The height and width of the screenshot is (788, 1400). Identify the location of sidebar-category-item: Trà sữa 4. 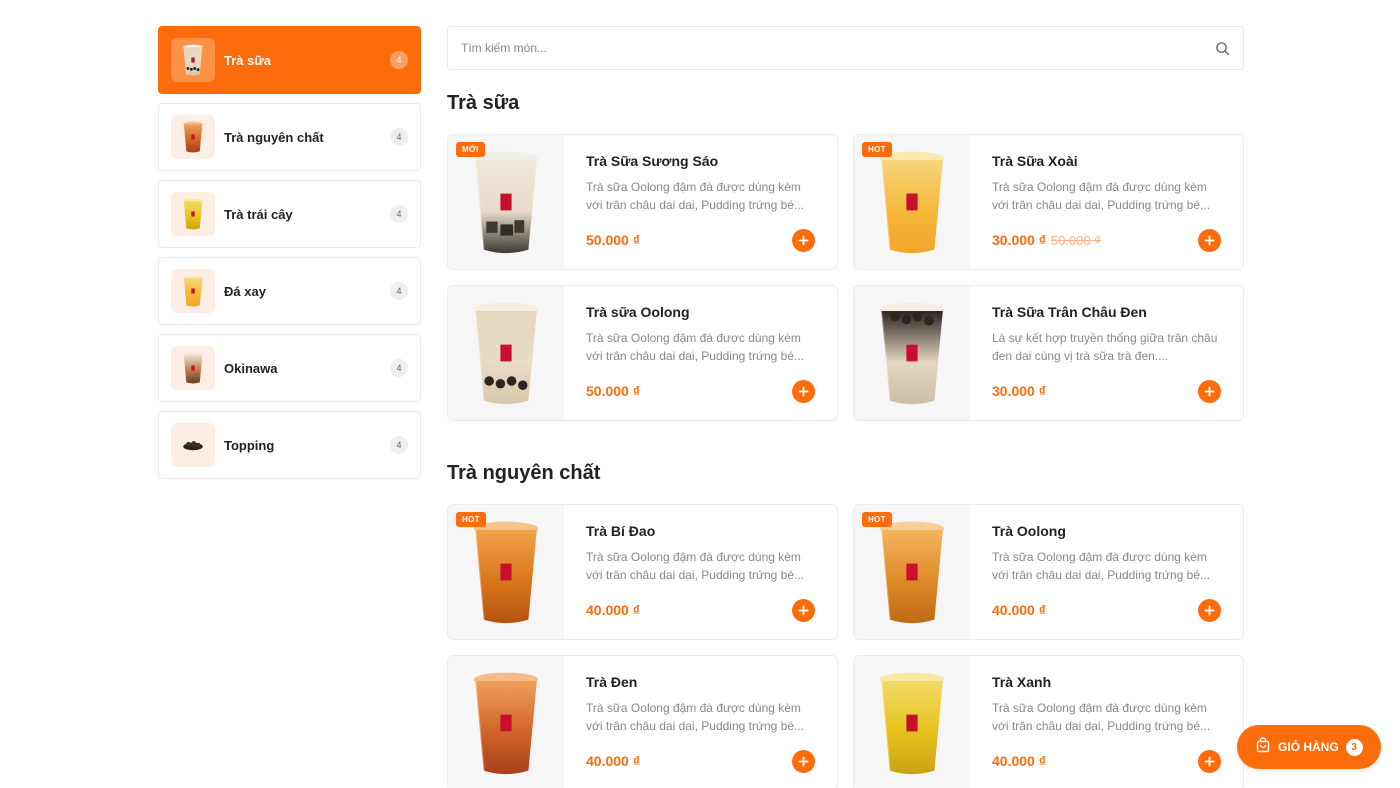
(289, 60).